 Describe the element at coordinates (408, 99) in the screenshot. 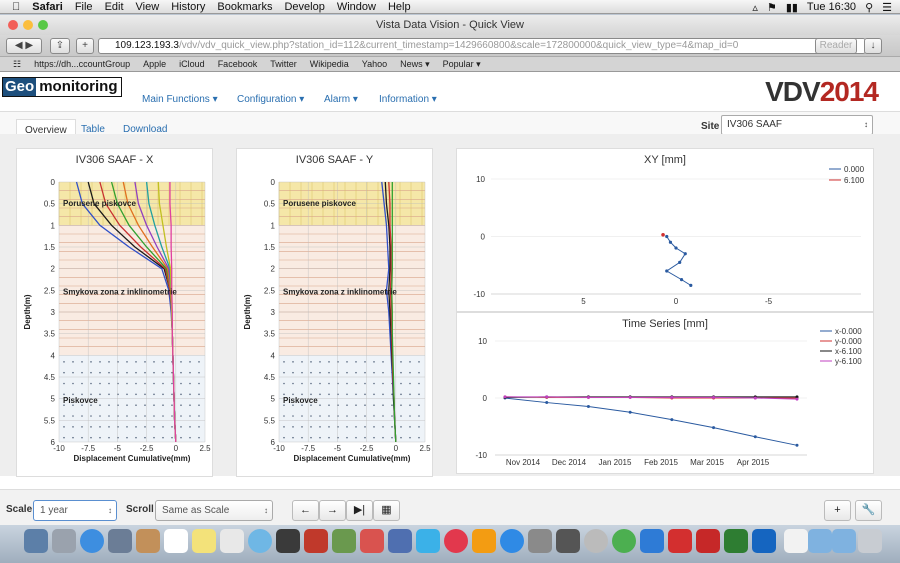

I see `nav-information: Information ▾` at that location.